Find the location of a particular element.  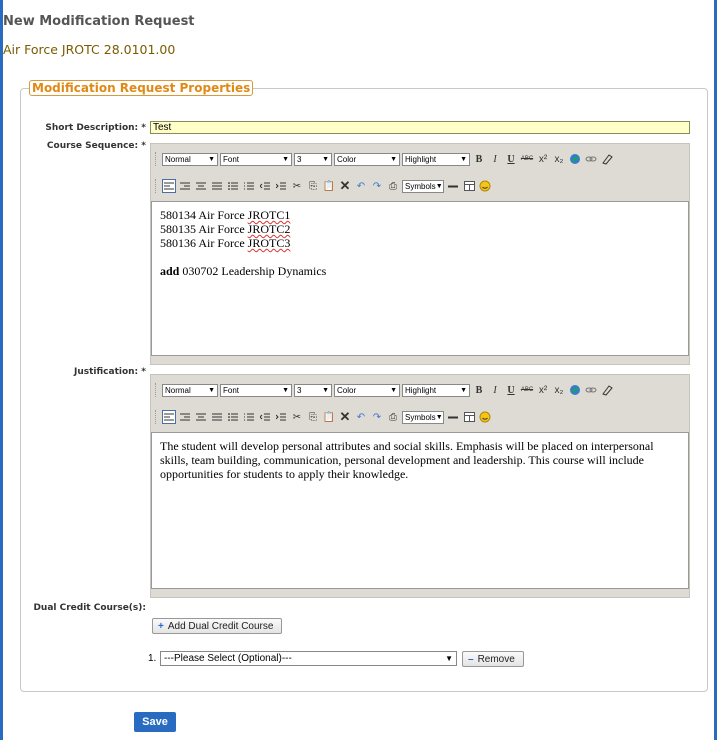

color-select-value: Color is located at coordinates (347, 390).